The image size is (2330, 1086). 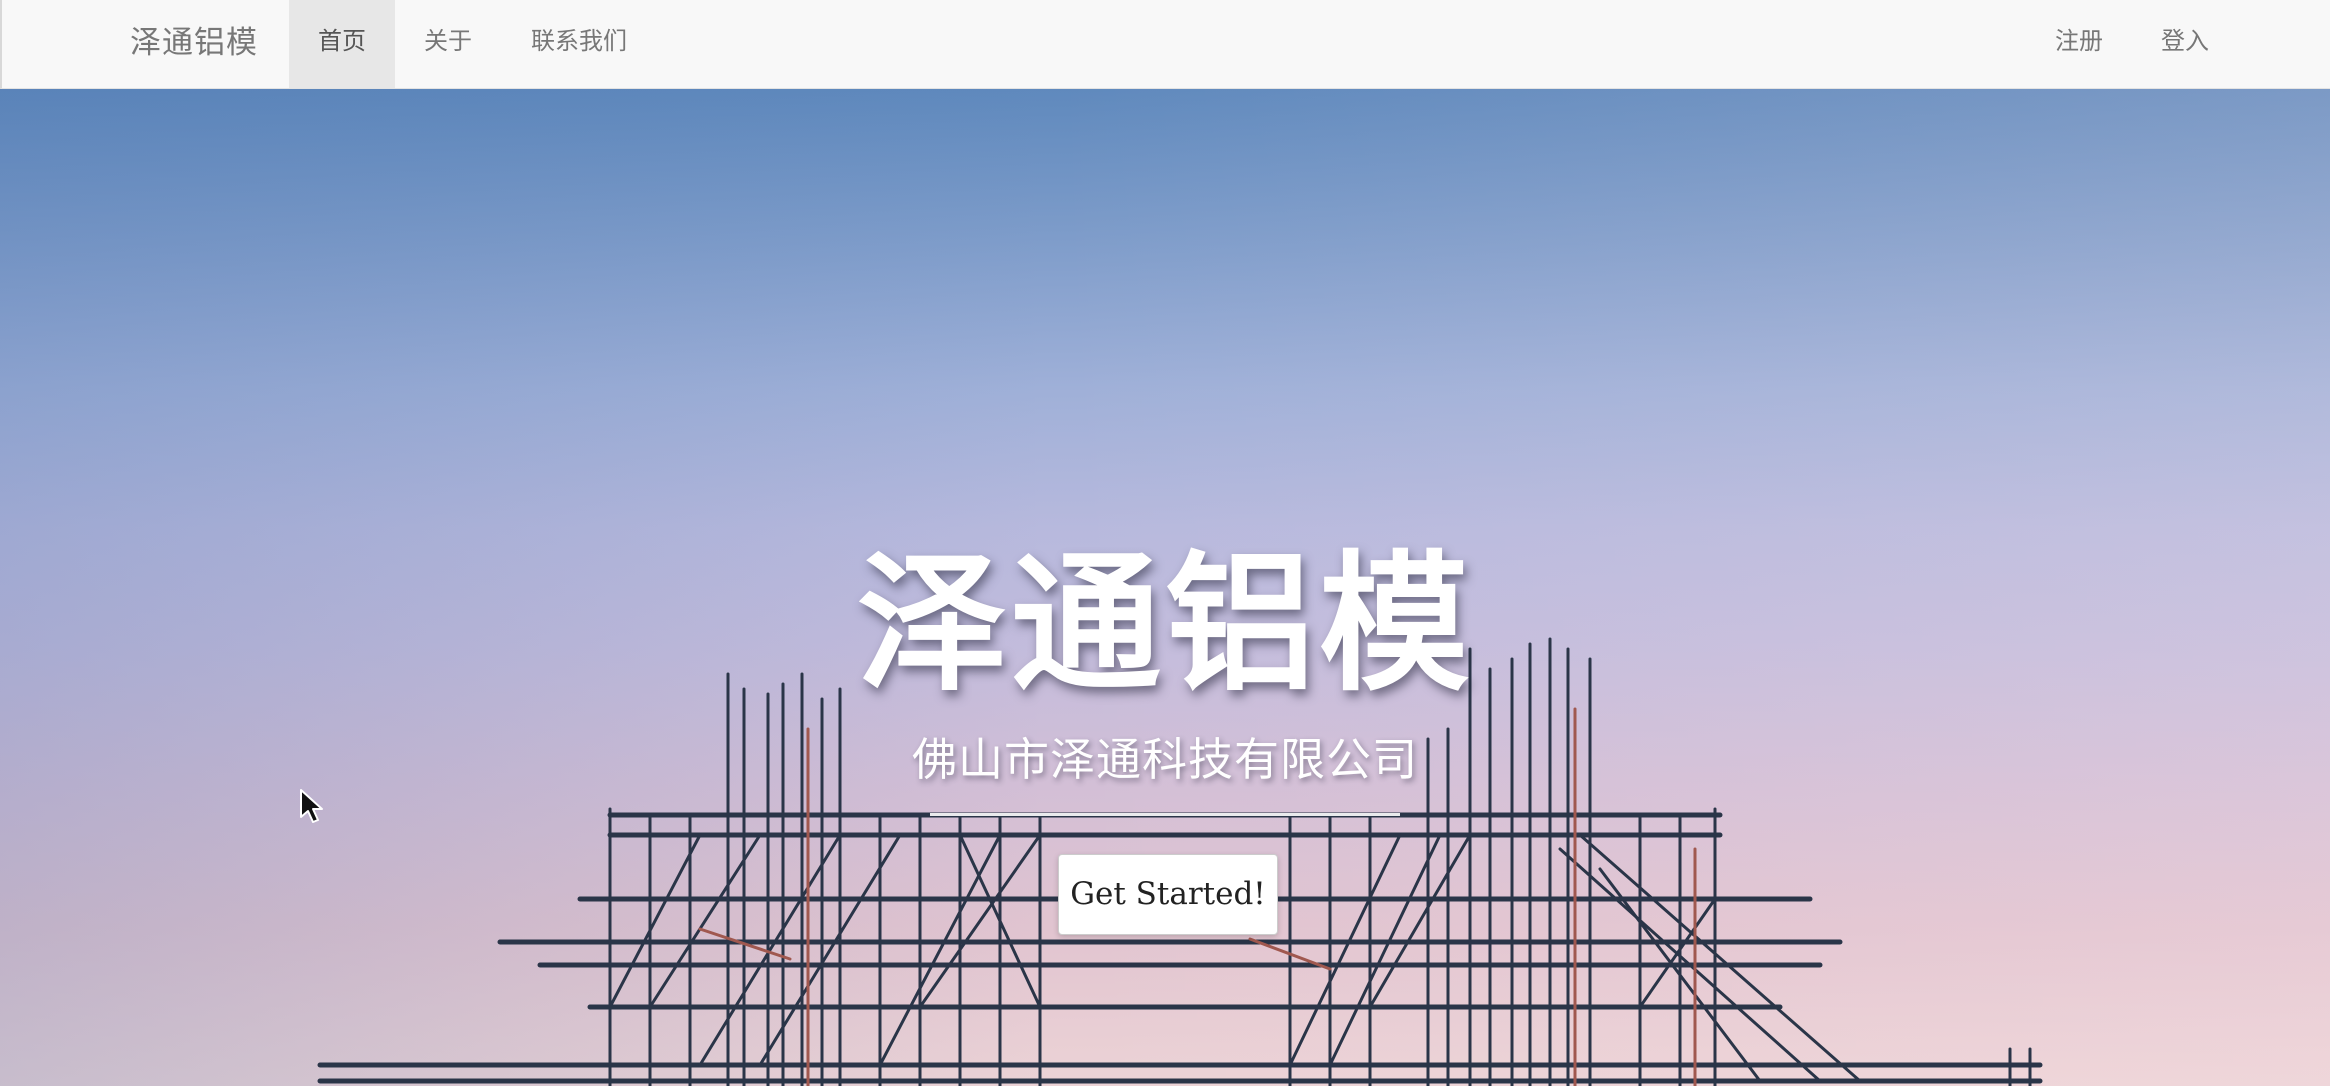 What do you see at coordinates (194, 44) in the screenshot?
I see `brand-logo-text: 泽通铝模` at bounding box center [194, 44].